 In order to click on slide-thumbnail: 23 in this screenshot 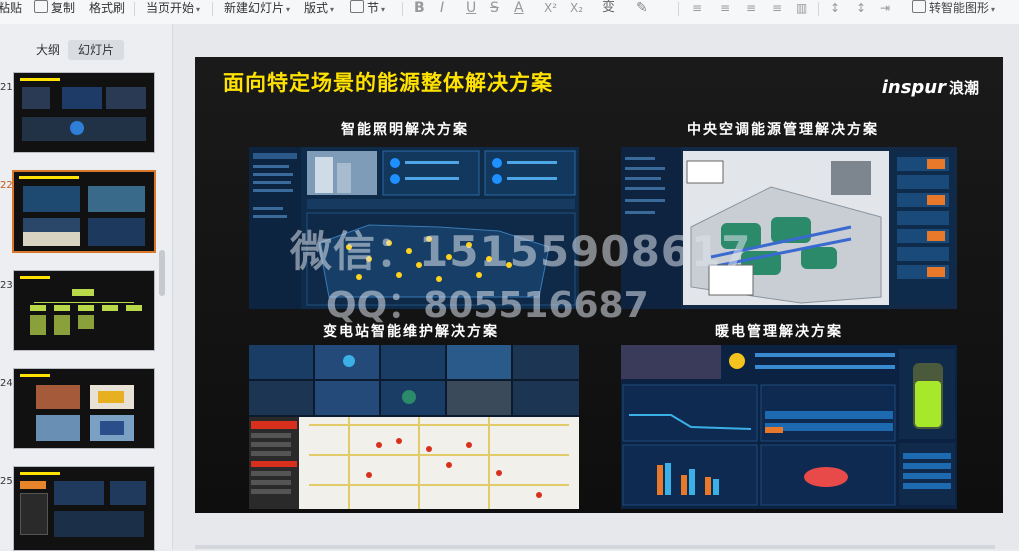, I will do `click(82, 311)`.